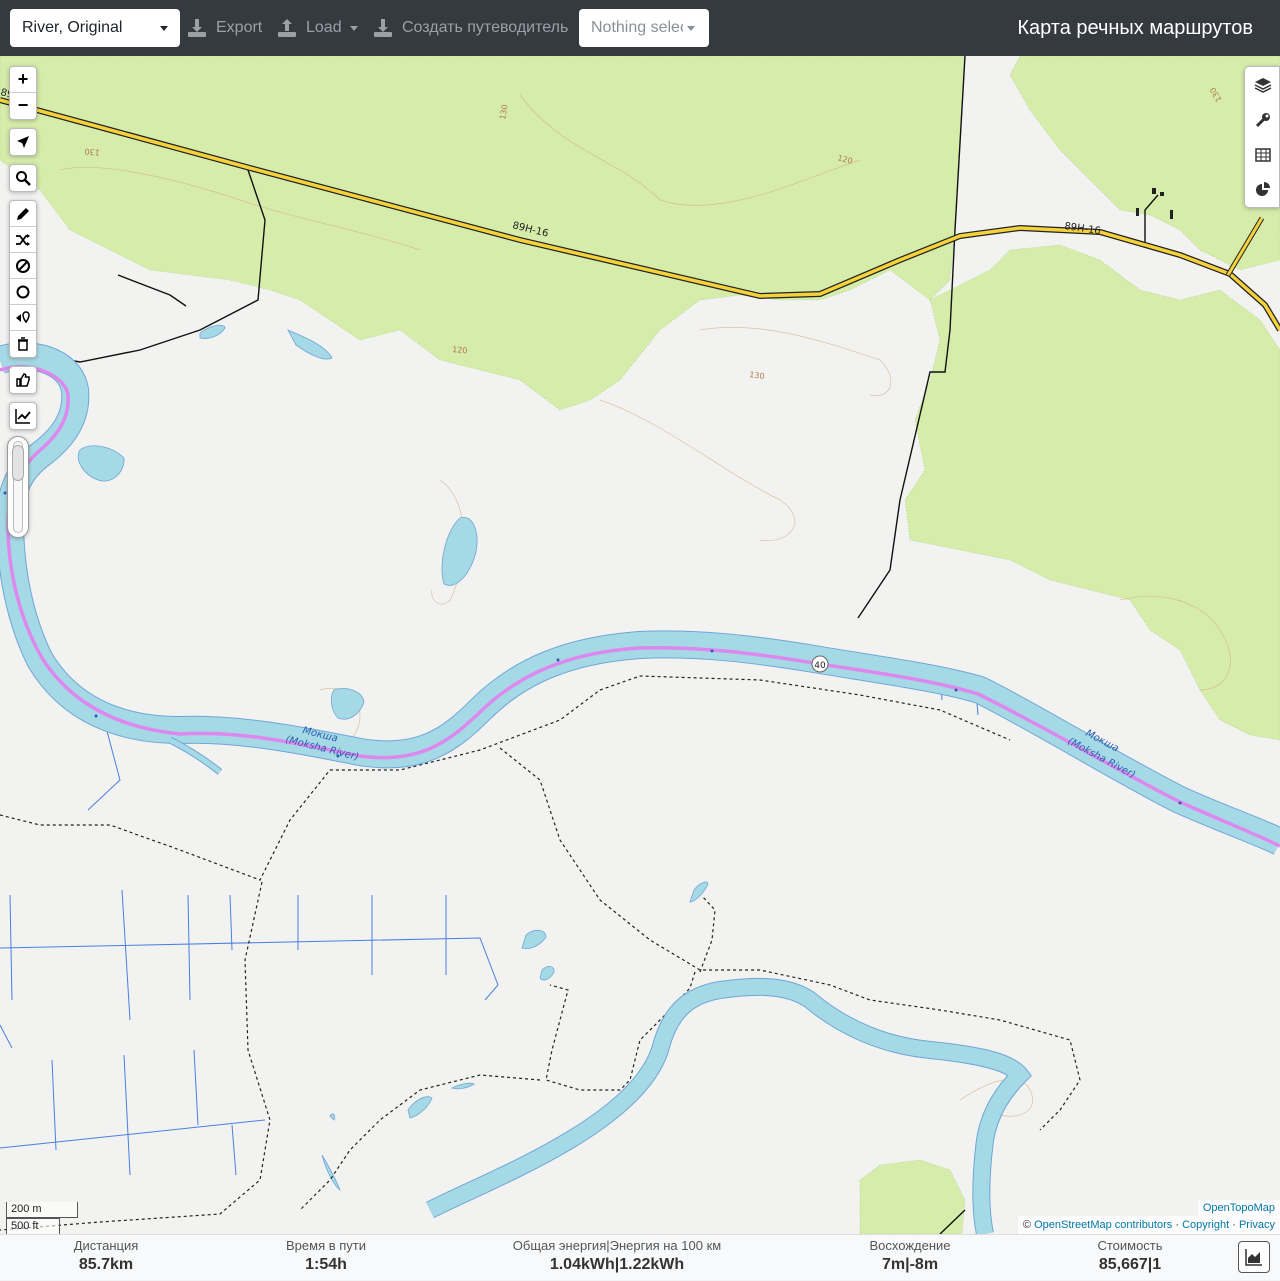  Describe the element at coordinates (460, 350) in the screenshot. I see `contour-label: 120` at that location.